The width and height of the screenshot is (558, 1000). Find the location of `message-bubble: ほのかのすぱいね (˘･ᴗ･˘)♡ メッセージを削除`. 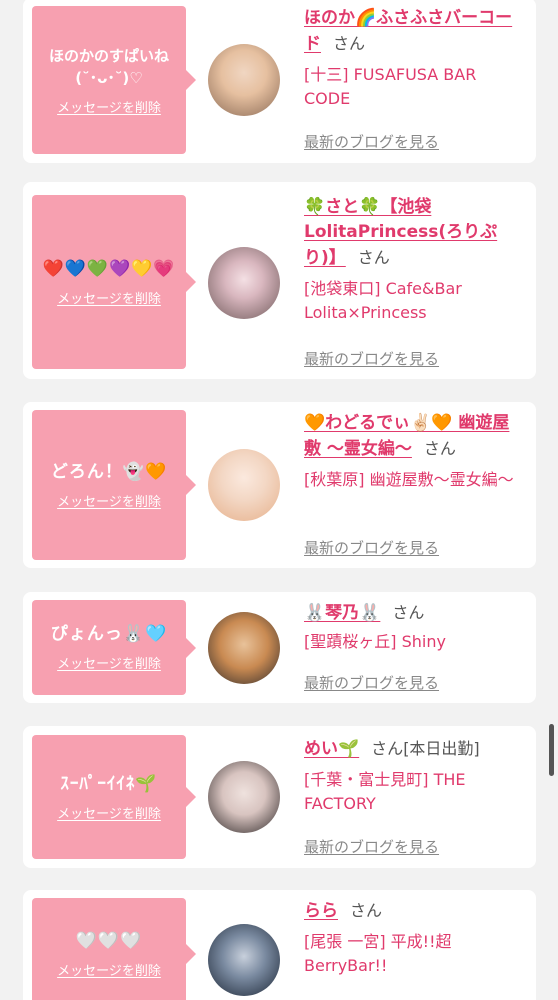

message-bubble: ほのかのすぱいね (˘･ᴗ･˘)♡ メッセージを削除 is located at coordinates (114, 80).